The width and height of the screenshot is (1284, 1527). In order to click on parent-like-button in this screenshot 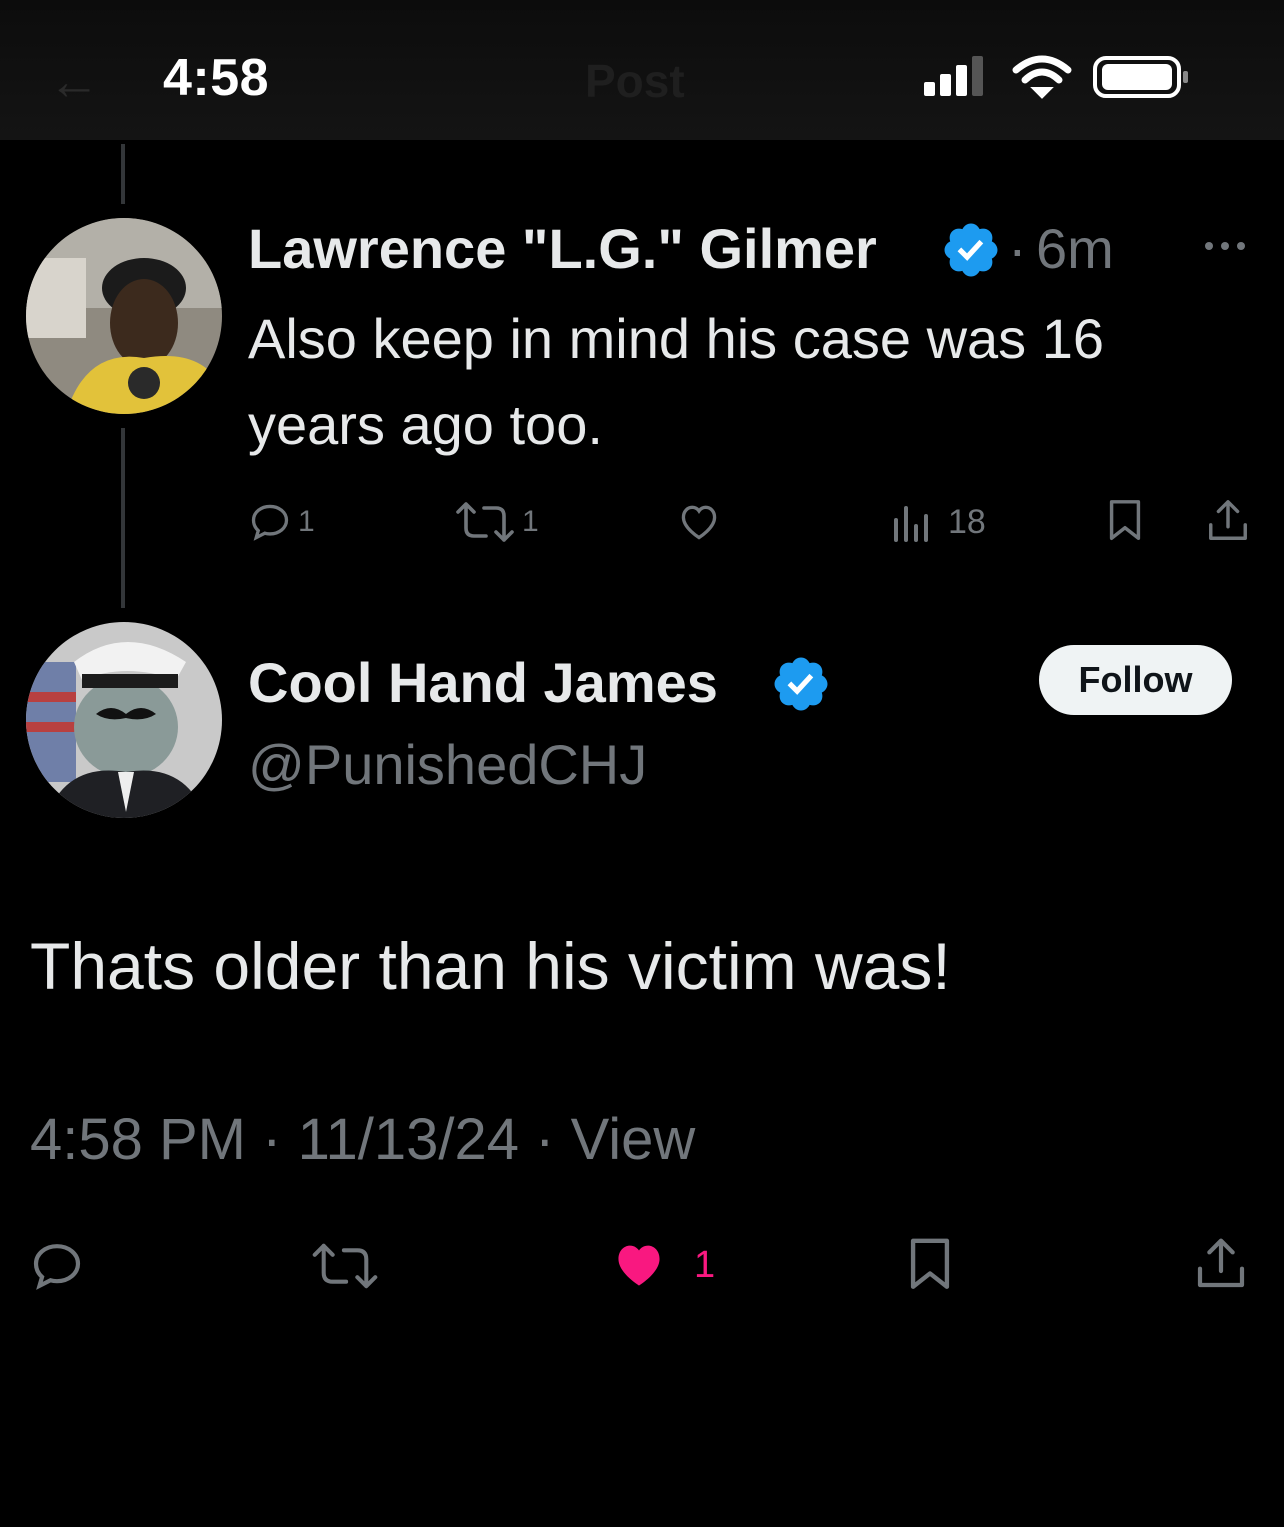, I will do `click(699, 522)`.